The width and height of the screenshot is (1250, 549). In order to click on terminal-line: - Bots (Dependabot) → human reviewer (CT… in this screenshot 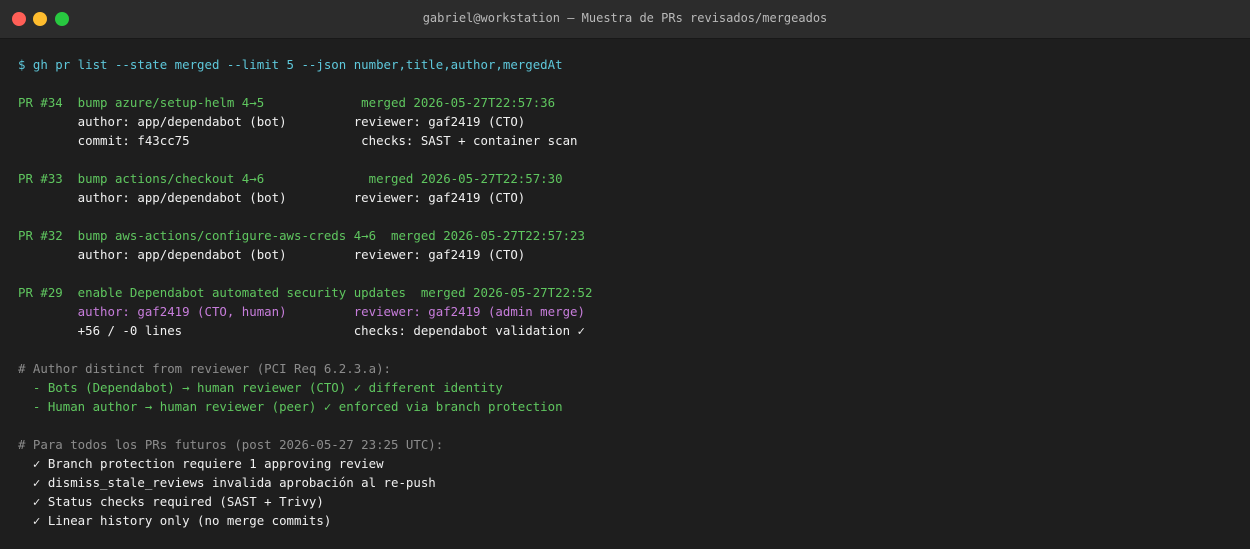, I will do `click(629, 387)`.